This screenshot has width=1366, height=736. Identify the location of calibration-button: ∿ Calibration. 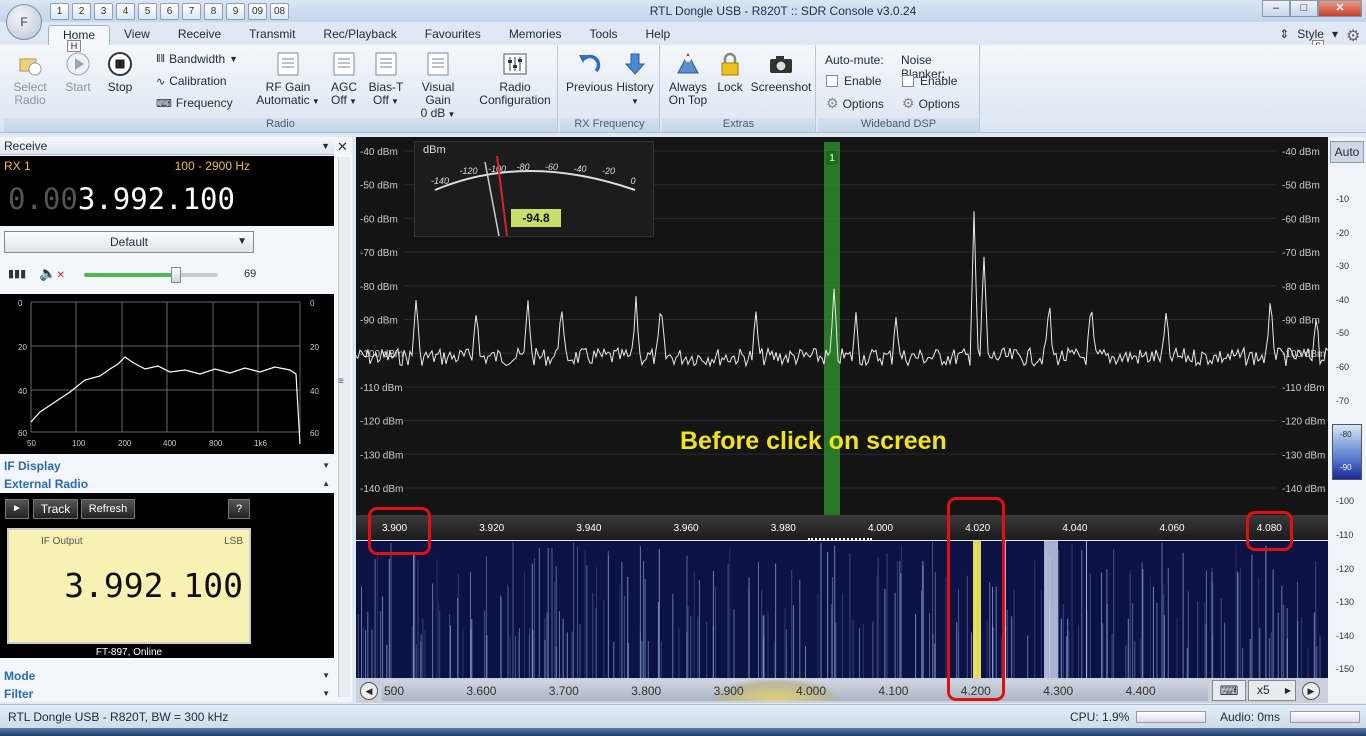
(191, 81).